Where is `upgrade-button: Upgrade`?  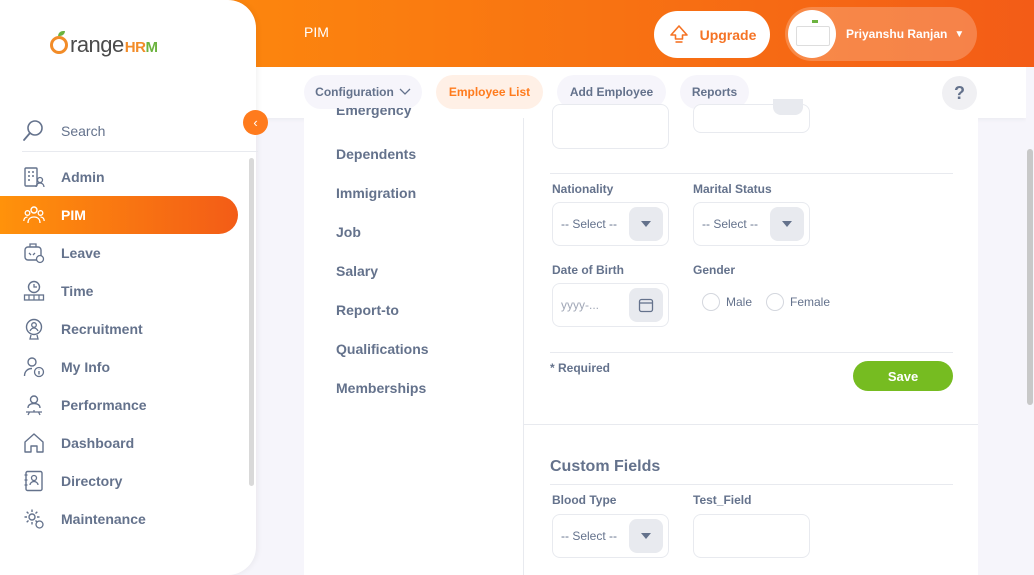 upgrade-button: Upgrade is located at coordinates (712, 34).